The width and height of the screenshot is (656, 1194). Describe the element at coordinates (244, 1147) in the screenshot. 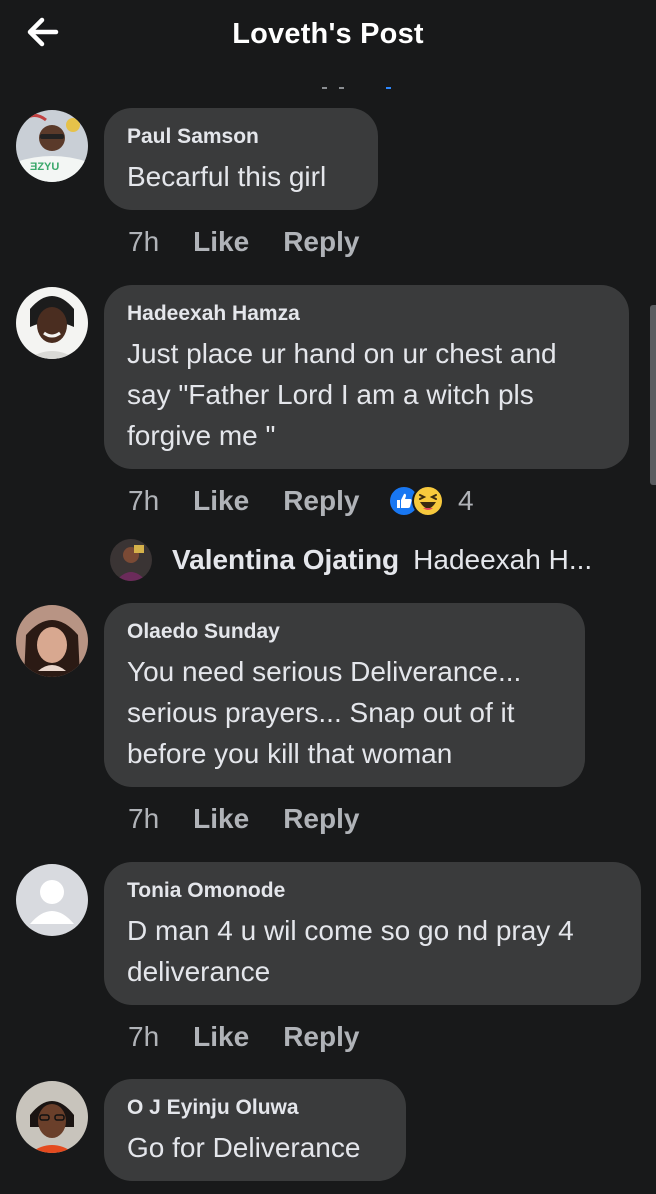

I see `comment-text: Go for Deliverance` at that location.